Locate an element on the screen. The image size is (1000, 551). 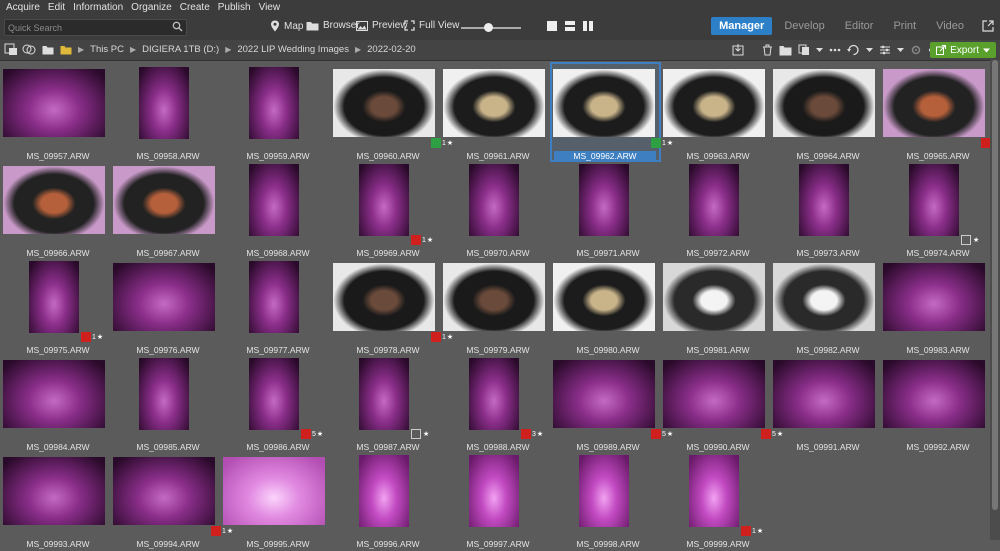
scrollbar-thumb is located at coordinates (995, 285).